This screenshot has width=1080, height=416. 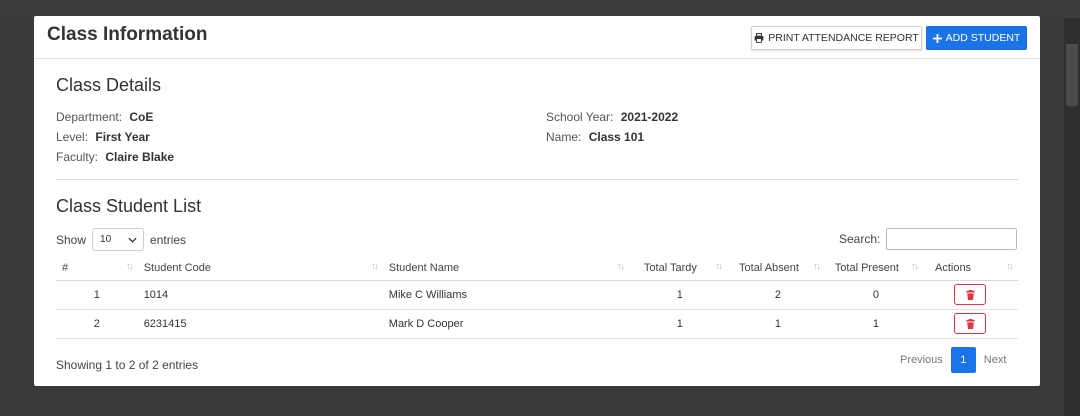 I want to click on search-label: Search:, so click(x=860, y=239).